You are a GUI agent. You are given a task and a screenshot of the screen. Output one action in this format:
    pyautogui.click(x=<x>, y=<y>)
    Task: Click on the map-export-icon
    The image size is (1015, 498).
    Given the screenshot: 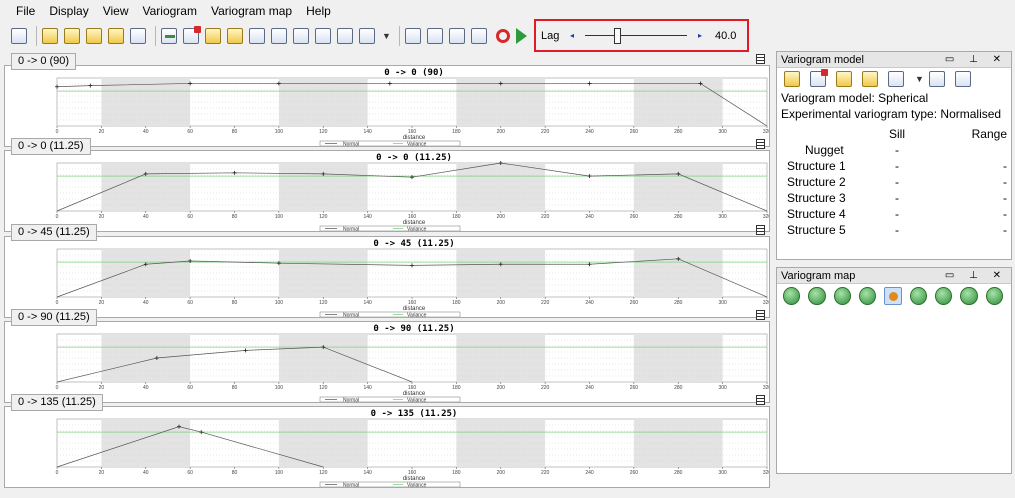 What is the action you would take?
    pyautogui.click(x=994, y=296)
    